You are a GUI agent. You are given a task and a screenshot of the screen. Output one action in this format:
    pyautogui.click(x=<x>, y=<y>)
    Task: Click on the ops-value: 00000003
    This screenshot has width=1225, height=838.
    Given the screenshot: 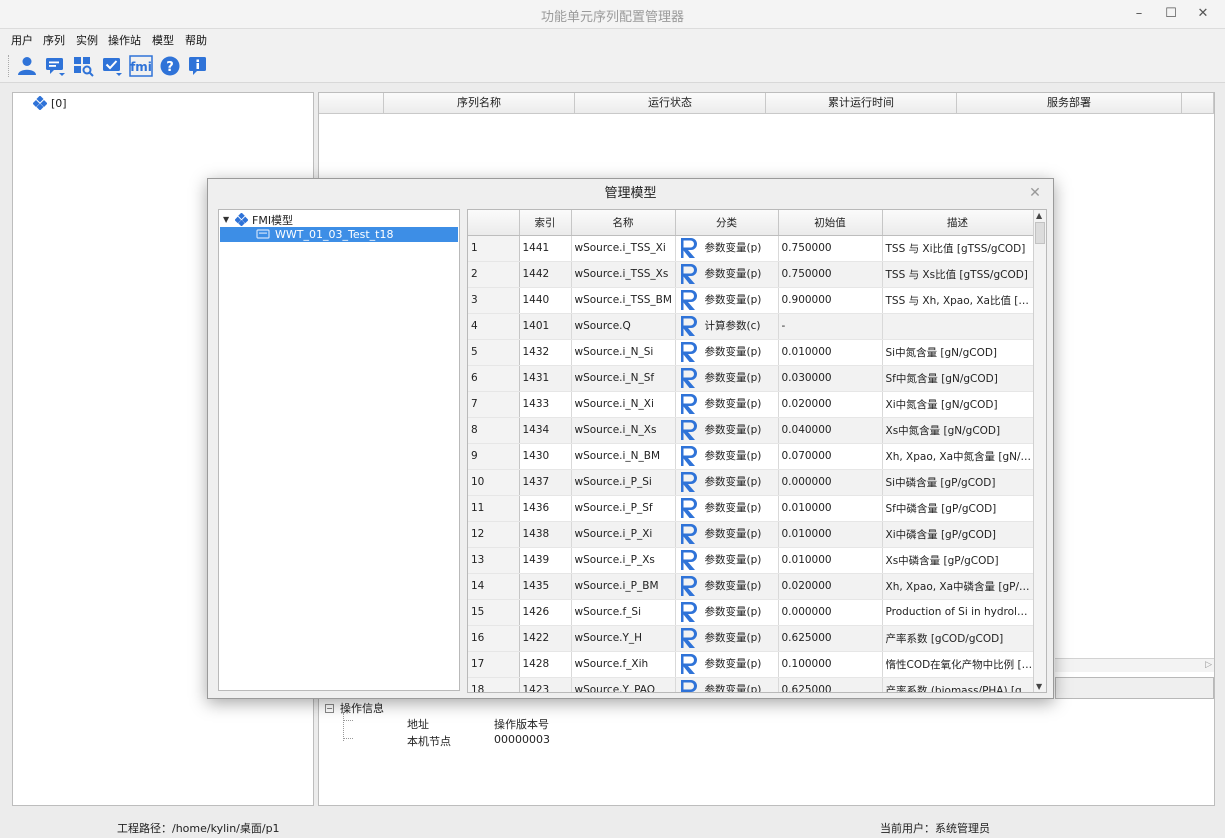 What is the action you would take?
    pyautogui.click(x=522, y=739)
    